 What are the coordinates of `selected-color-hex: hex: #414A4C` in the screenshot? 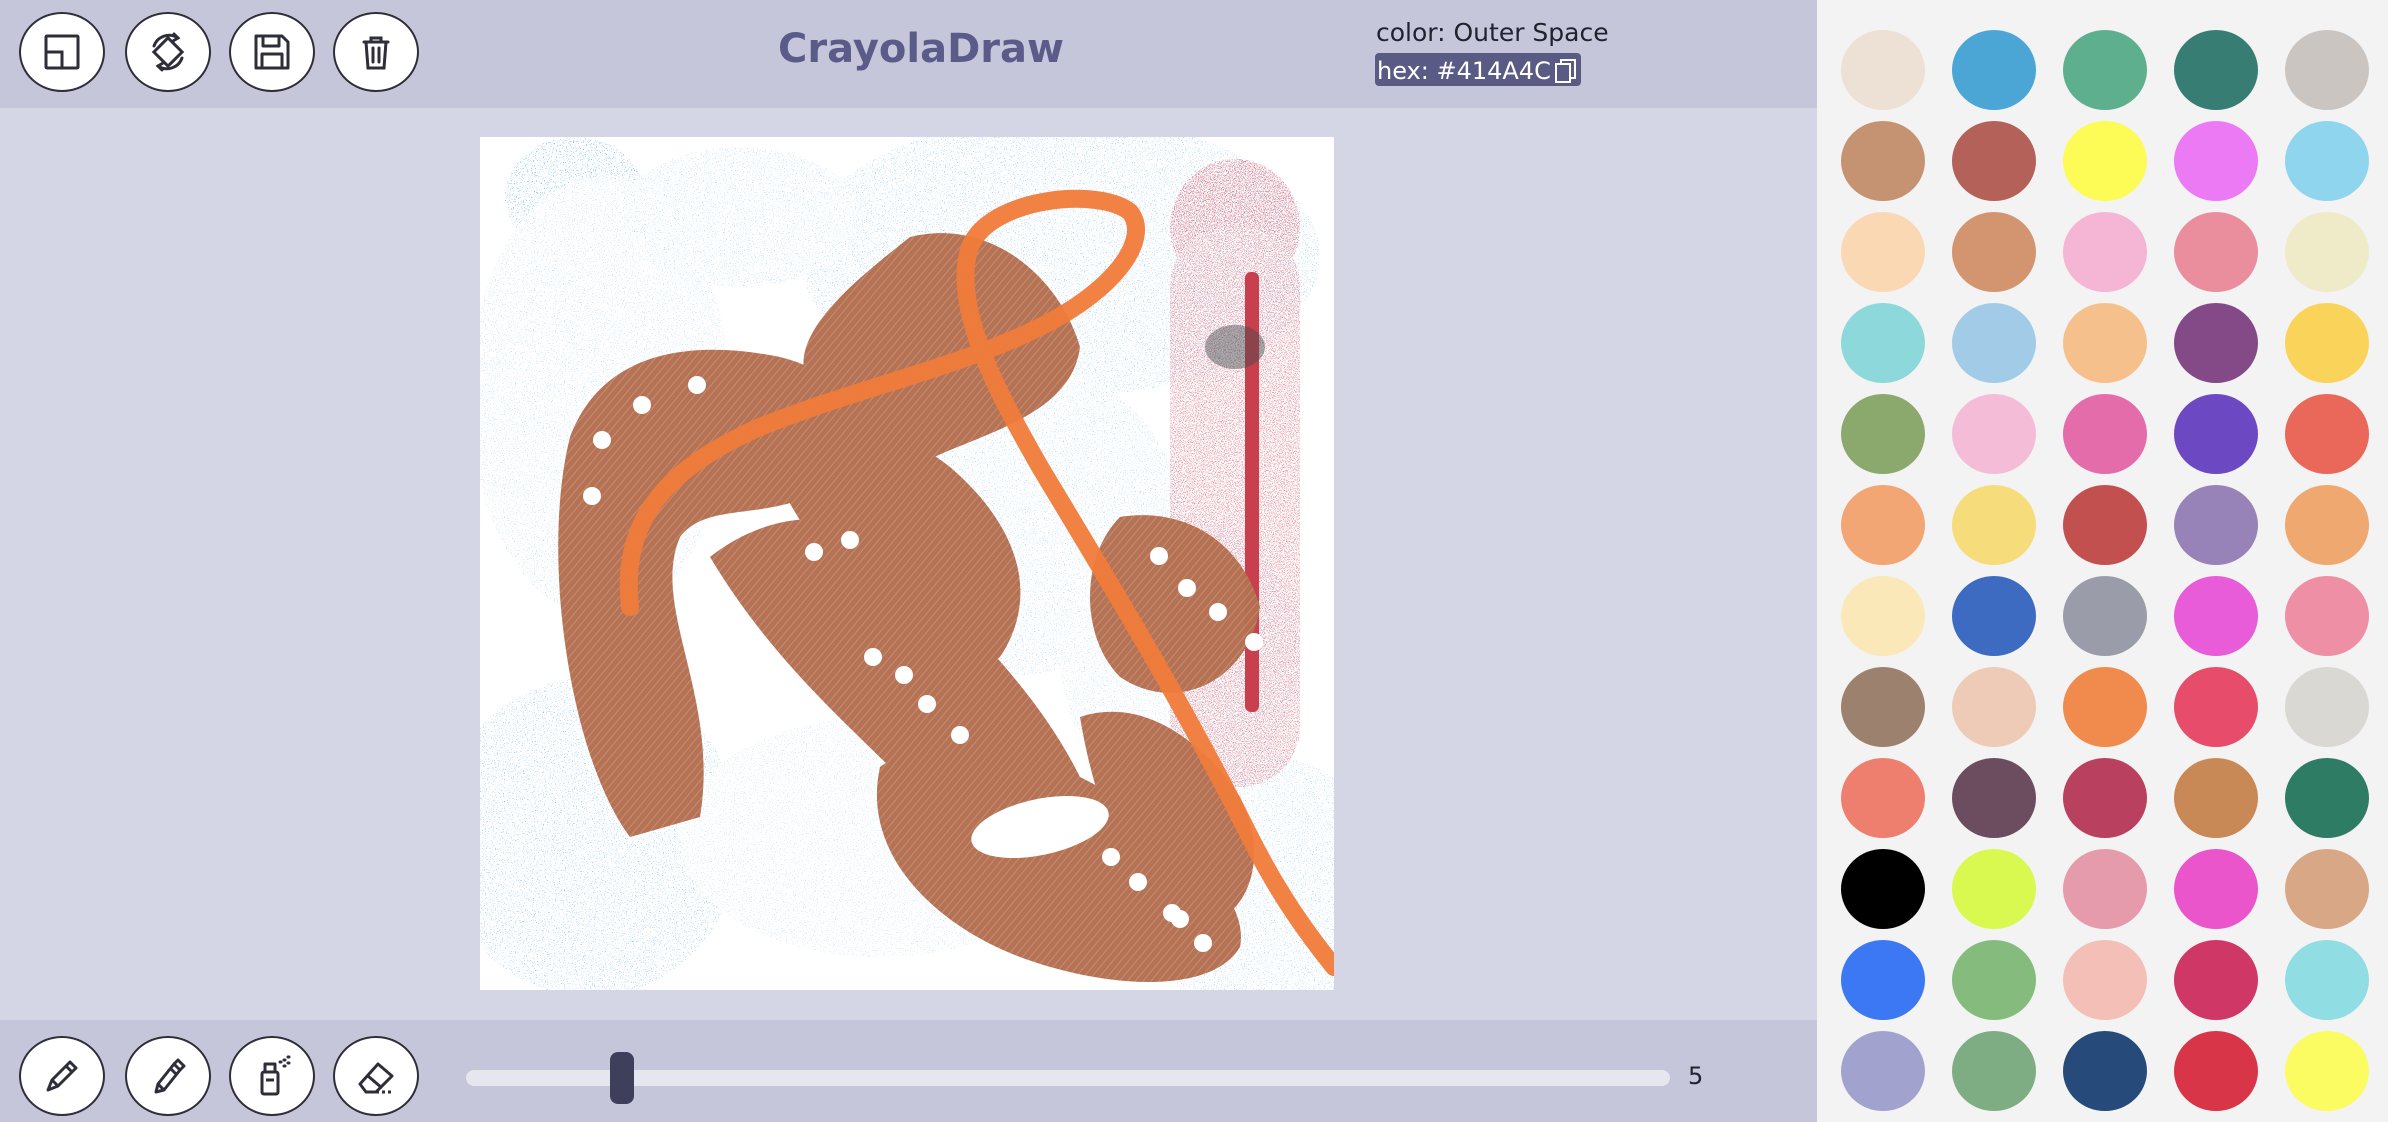 It's located at (1464, 70).